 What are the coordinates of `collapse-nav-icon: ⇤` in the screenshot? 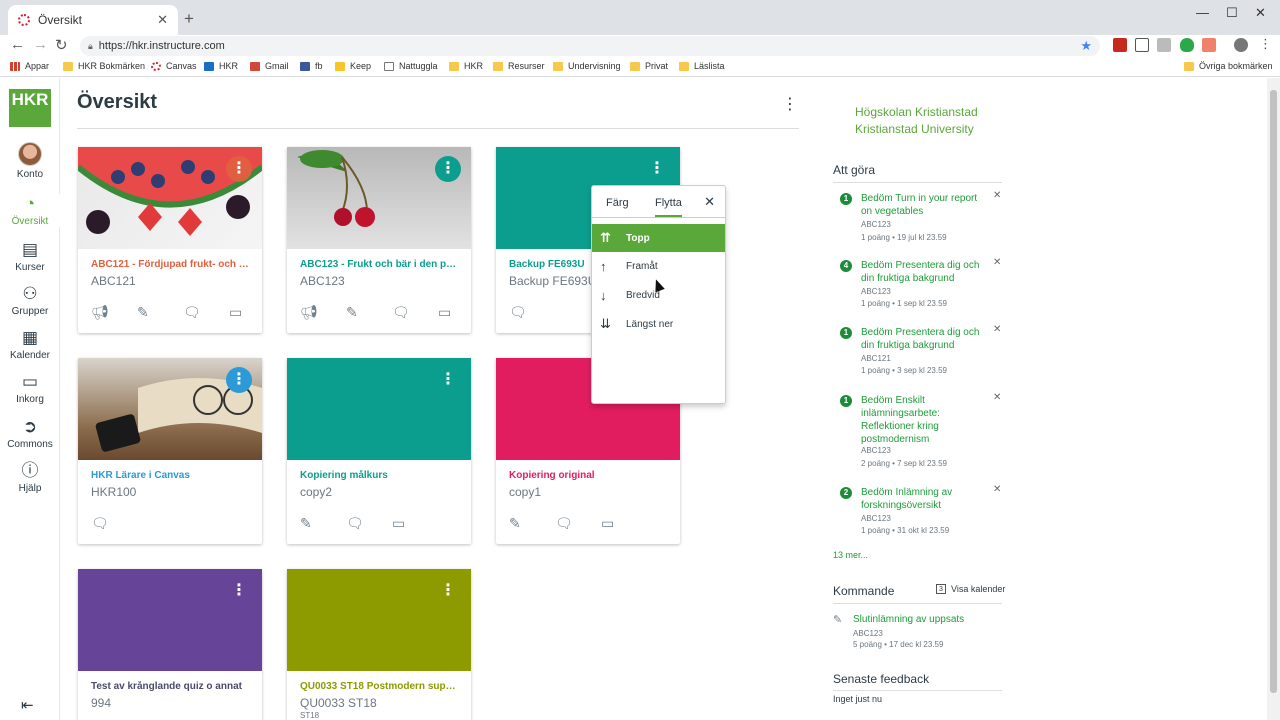 It's located at (27, 705).